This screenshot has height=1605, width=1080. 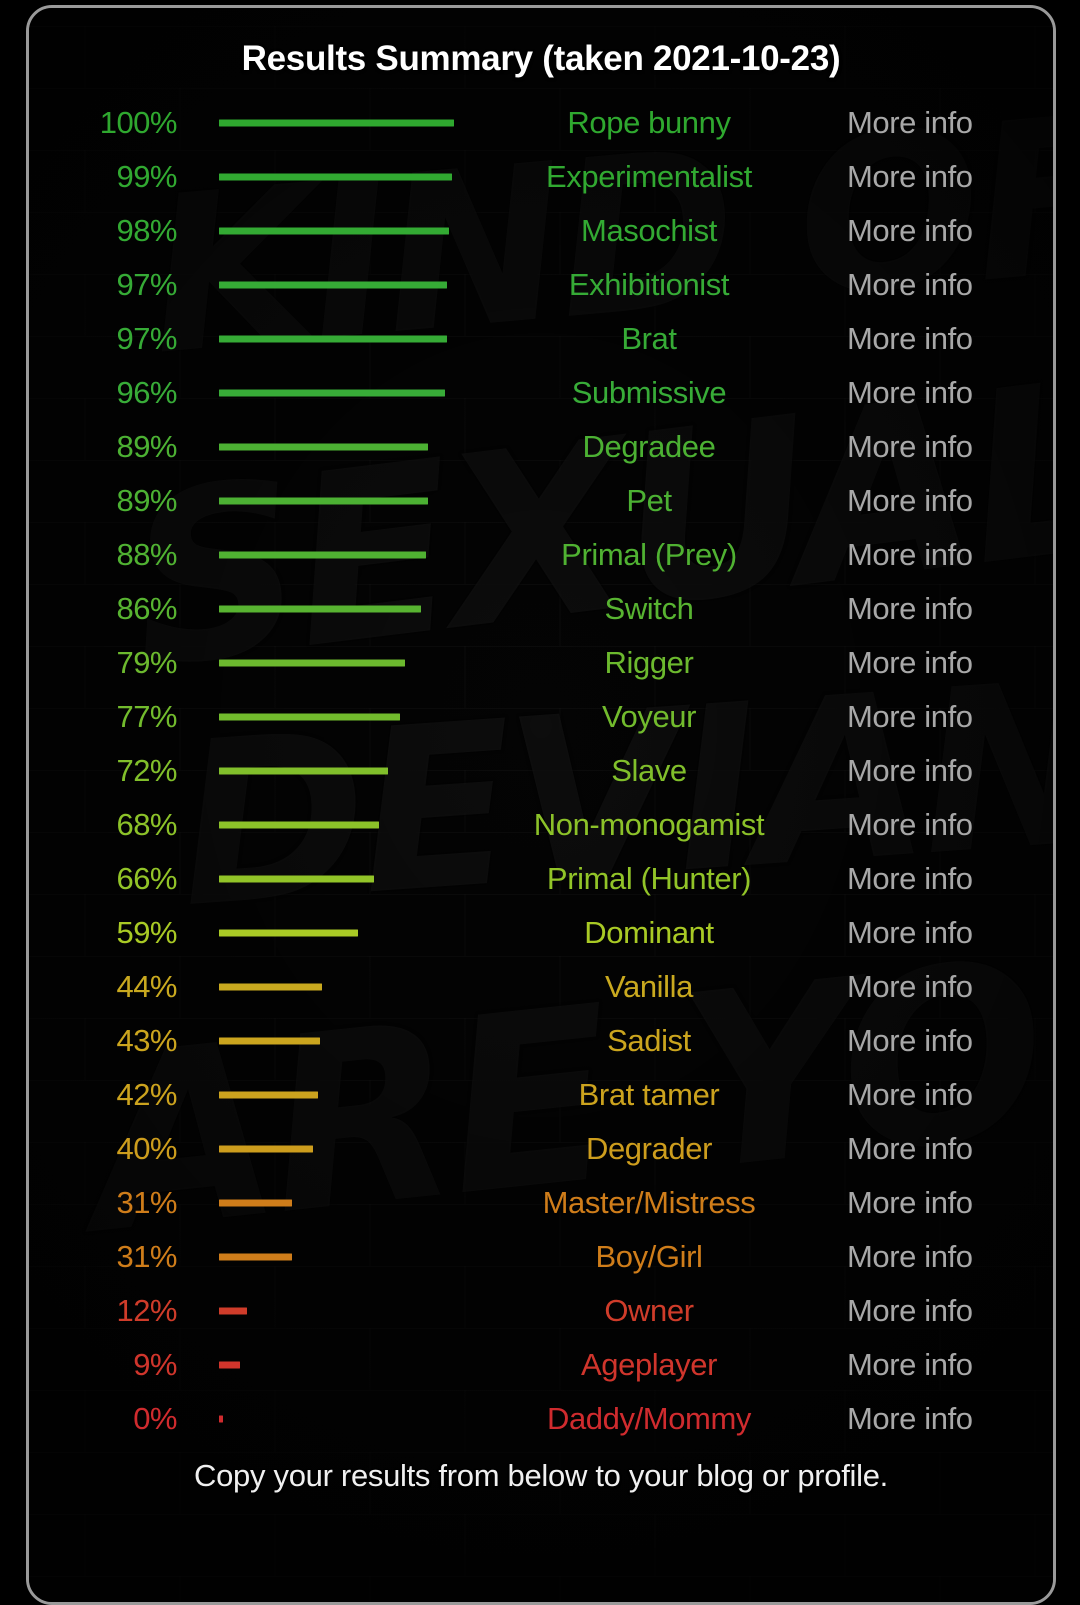 What do you see at coordinates (146, 500) in the screenshot?
I see `result-percent: 89%` at bounding box center [146, 500].